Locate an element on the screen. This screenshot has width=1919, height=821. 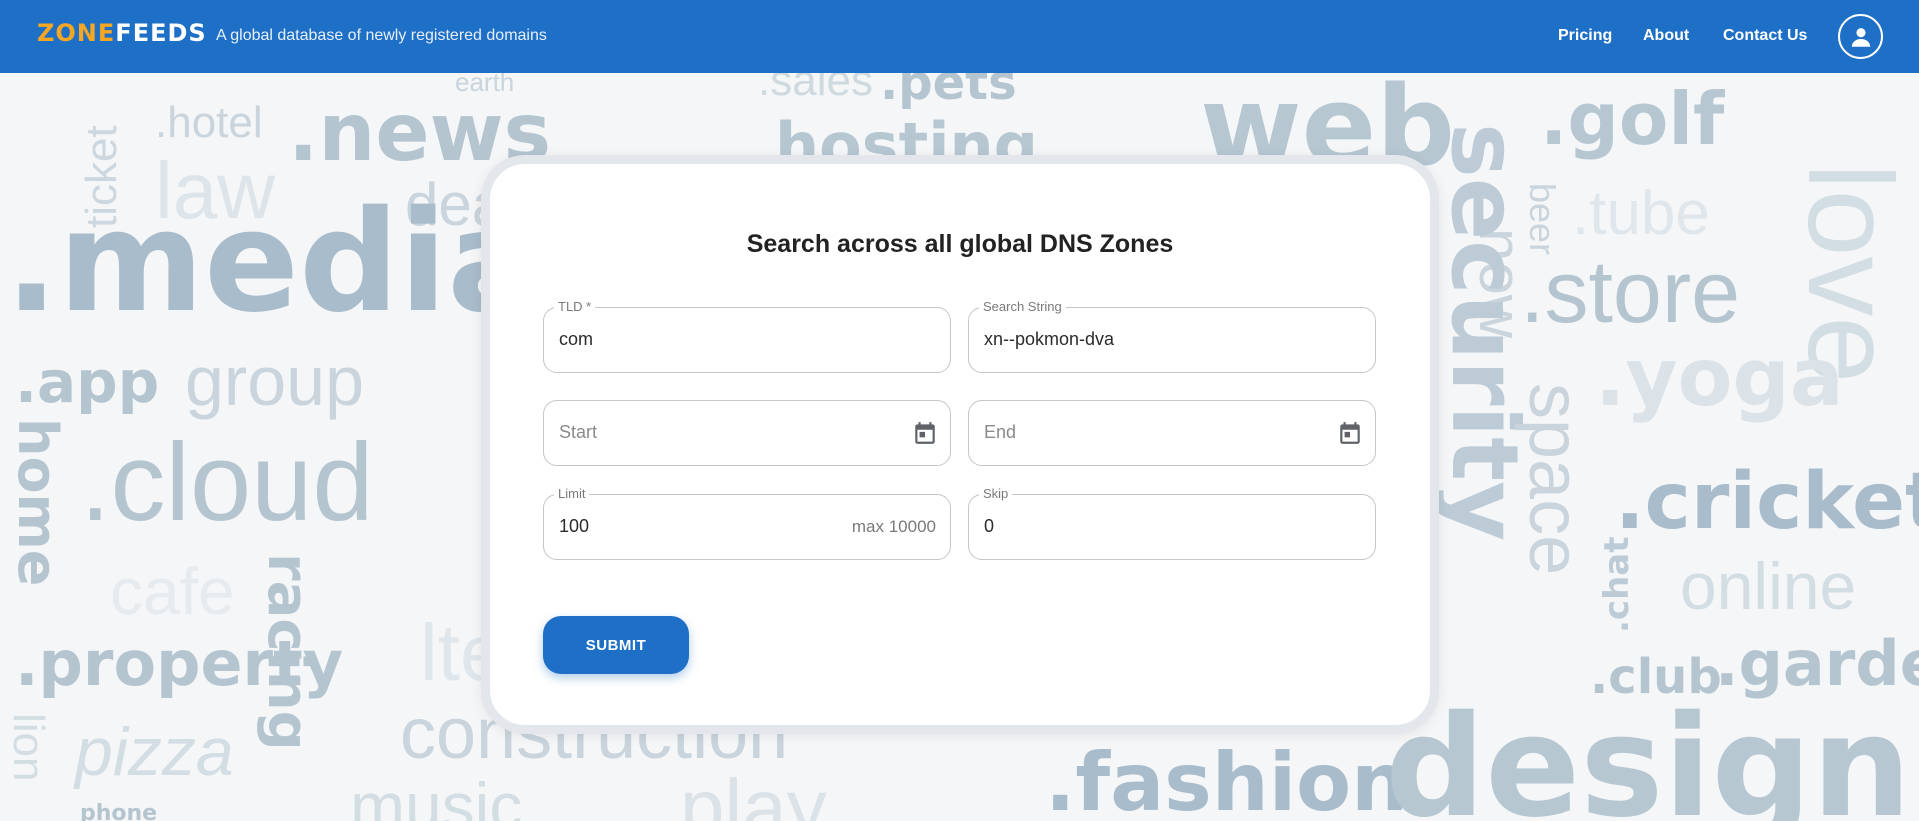
account-circle-icon is located at coordinates (1860, 37).